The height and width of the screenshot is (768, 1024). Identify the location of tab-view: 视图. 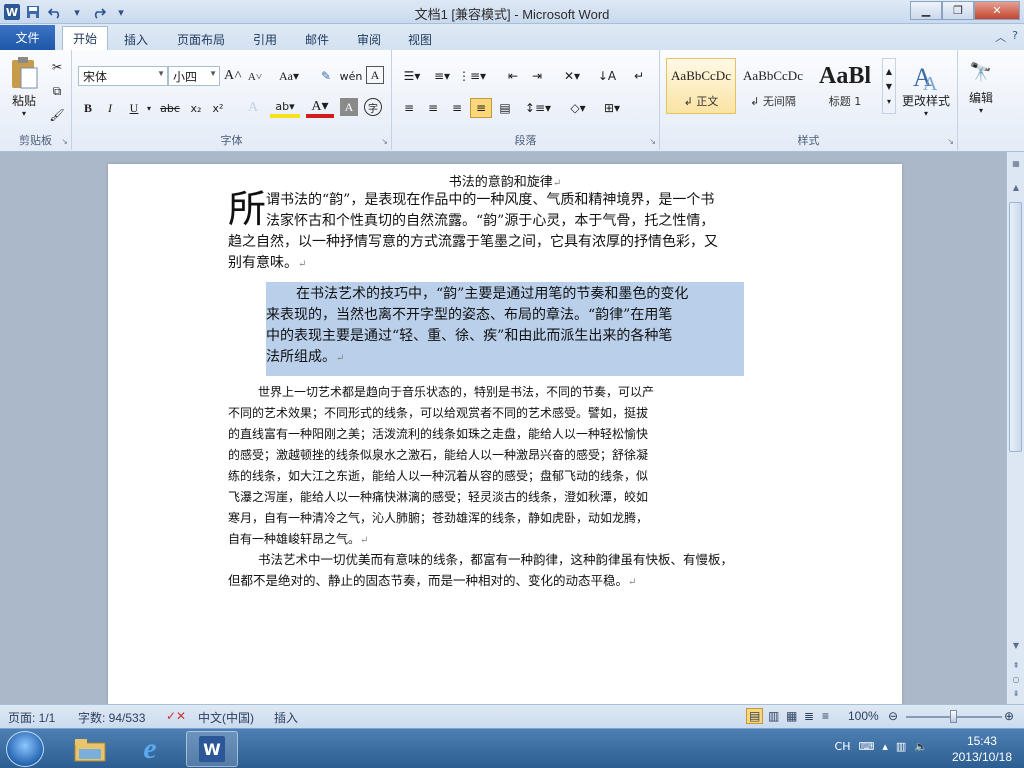
(420, 39).